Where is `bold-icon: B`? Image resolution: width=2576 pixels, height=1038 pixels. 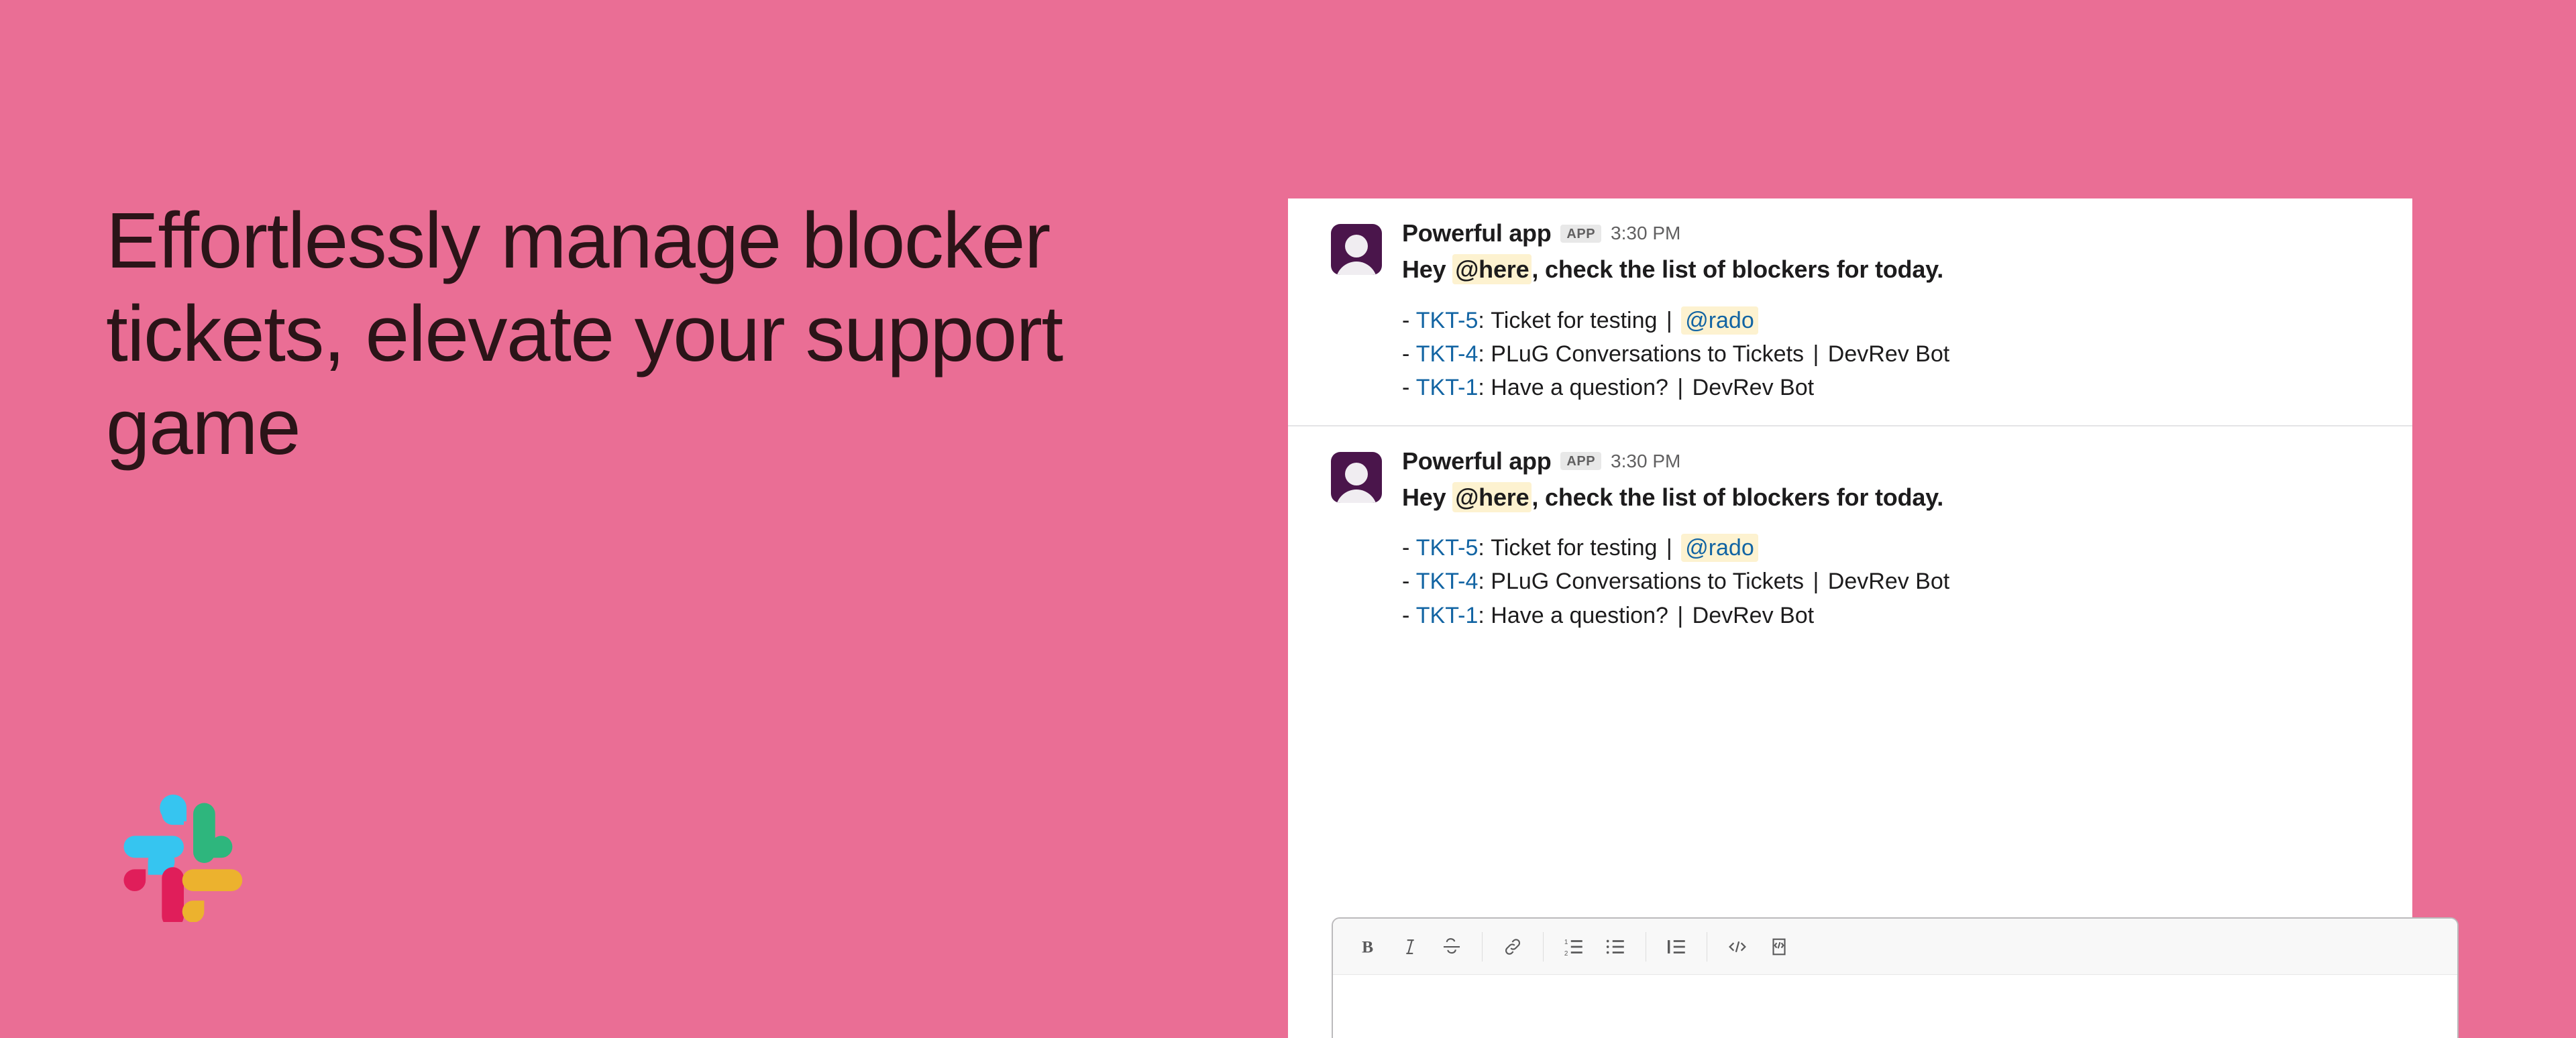
bold-icon: B is located at coordinates (1368, 947).